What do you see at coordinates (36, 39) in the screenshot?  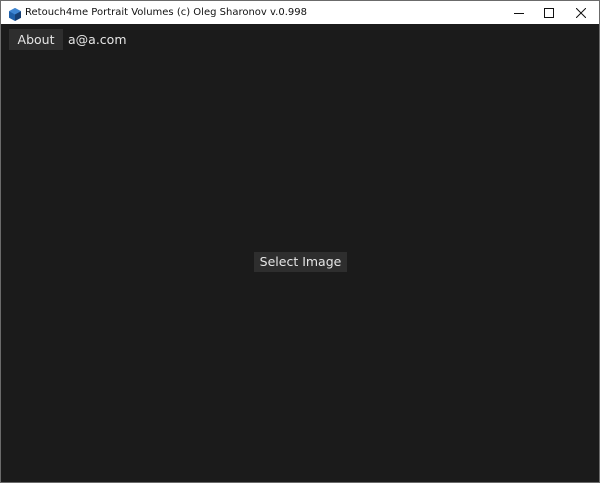 I see `about-button: About` at bounding box center [36, 39].